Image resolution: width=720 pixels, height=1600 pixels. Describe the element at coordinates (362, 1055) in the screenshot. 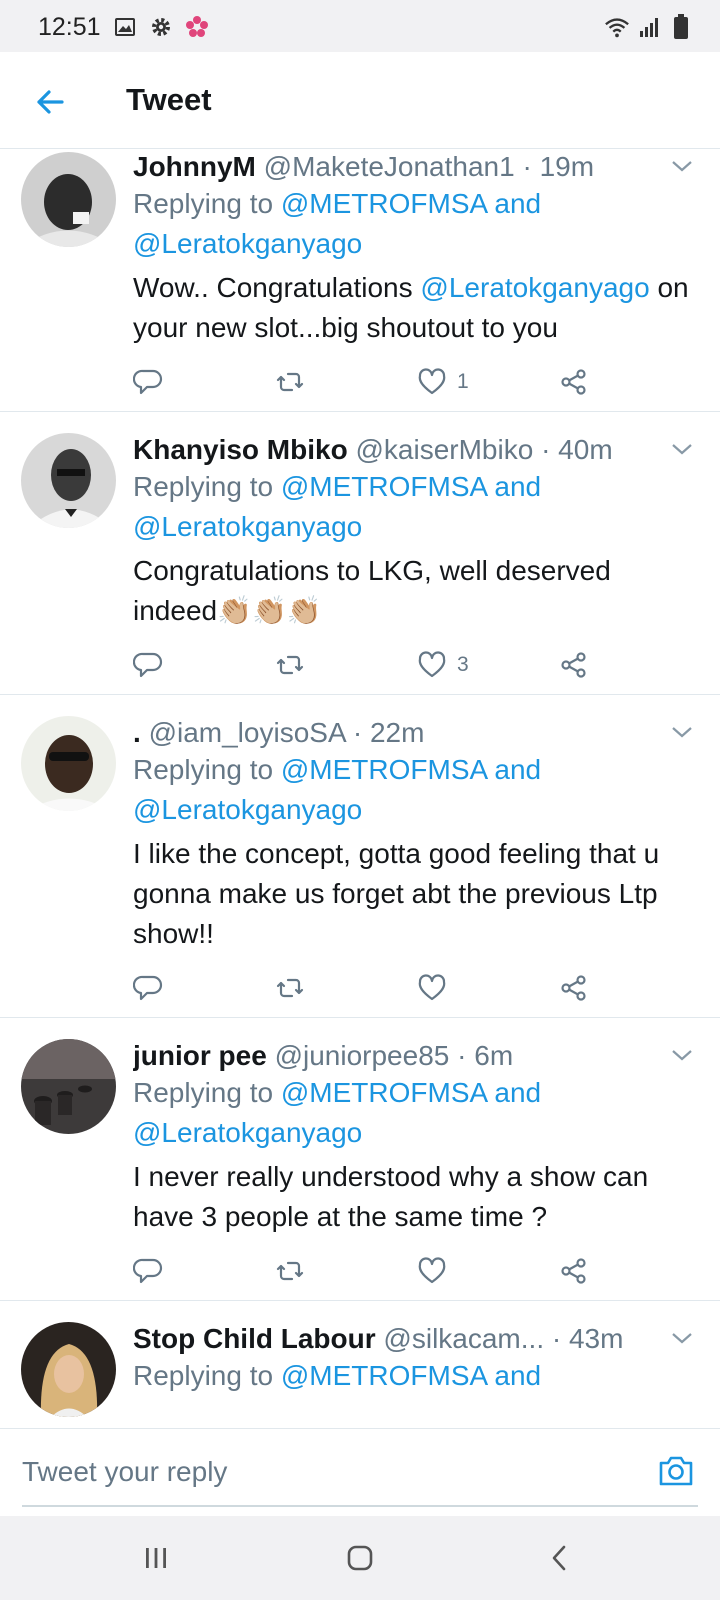

I see `user-handle: @juniorpee85` at that location.